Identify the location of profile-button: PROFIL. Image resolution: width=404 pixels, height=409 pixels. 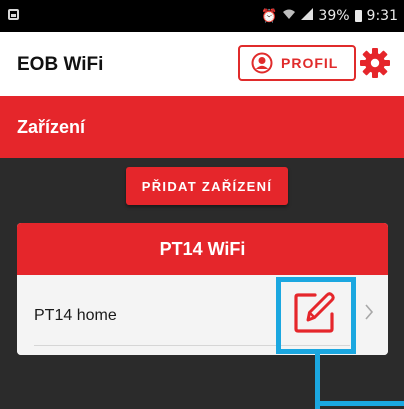
(297, 63).